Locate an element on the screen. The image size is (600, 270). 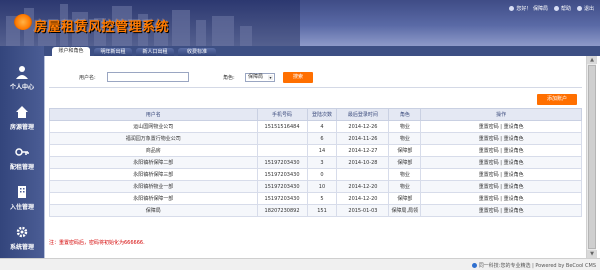
user-greeting: 您好！ 保障局 is located at coordinates (528, 8).